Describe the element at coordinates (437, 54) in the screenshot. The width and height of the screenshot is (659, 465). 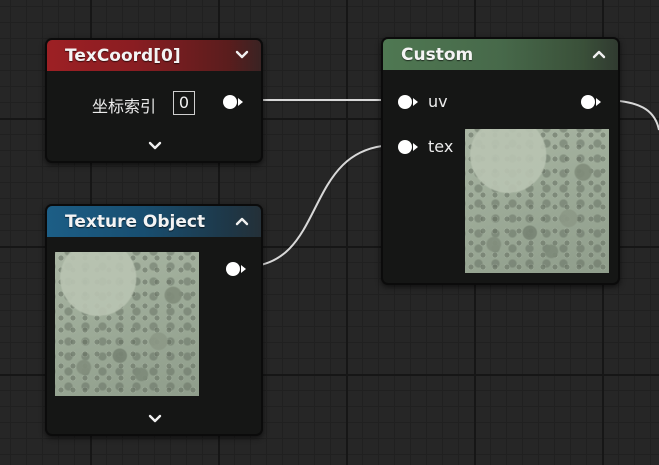
I see `node-title: Custom` at that location.